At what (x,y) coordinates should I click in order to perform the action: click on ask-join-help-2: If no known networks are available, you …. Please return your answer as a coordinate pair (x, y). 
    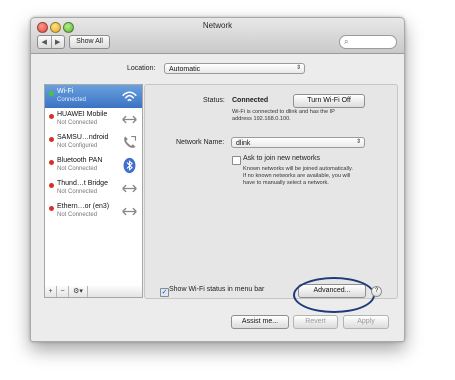
    Looking at the image, I should click on (297, 176).